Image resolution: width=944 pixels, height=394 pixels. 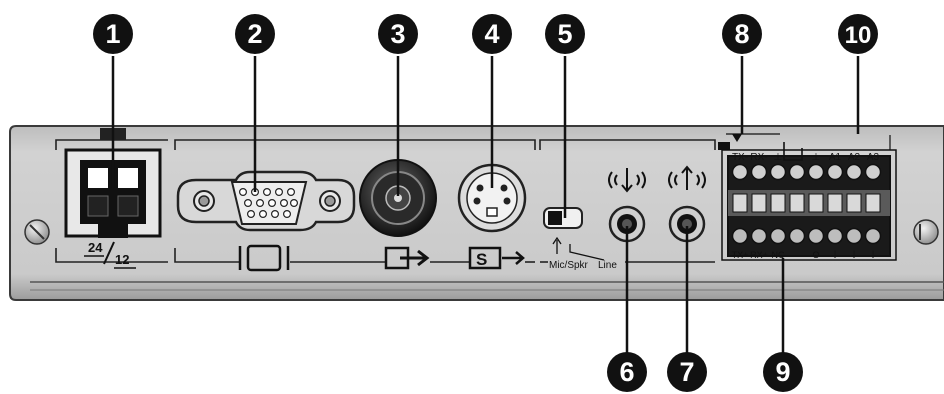 I want to click on callout-10: 10, so click(x=858, y=34).